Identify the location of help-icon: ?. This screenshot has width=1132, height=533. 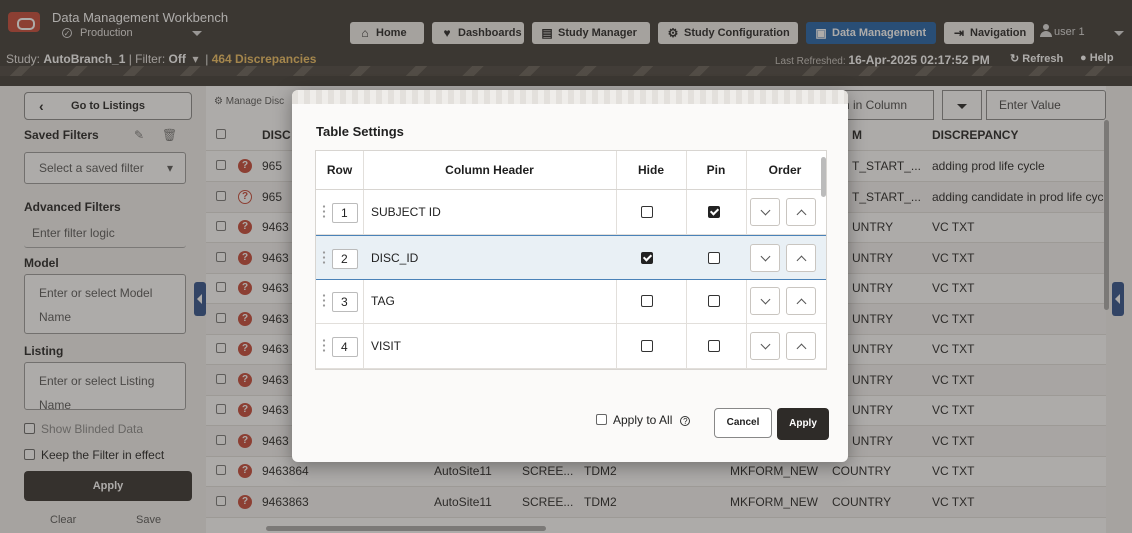
(685, 421).